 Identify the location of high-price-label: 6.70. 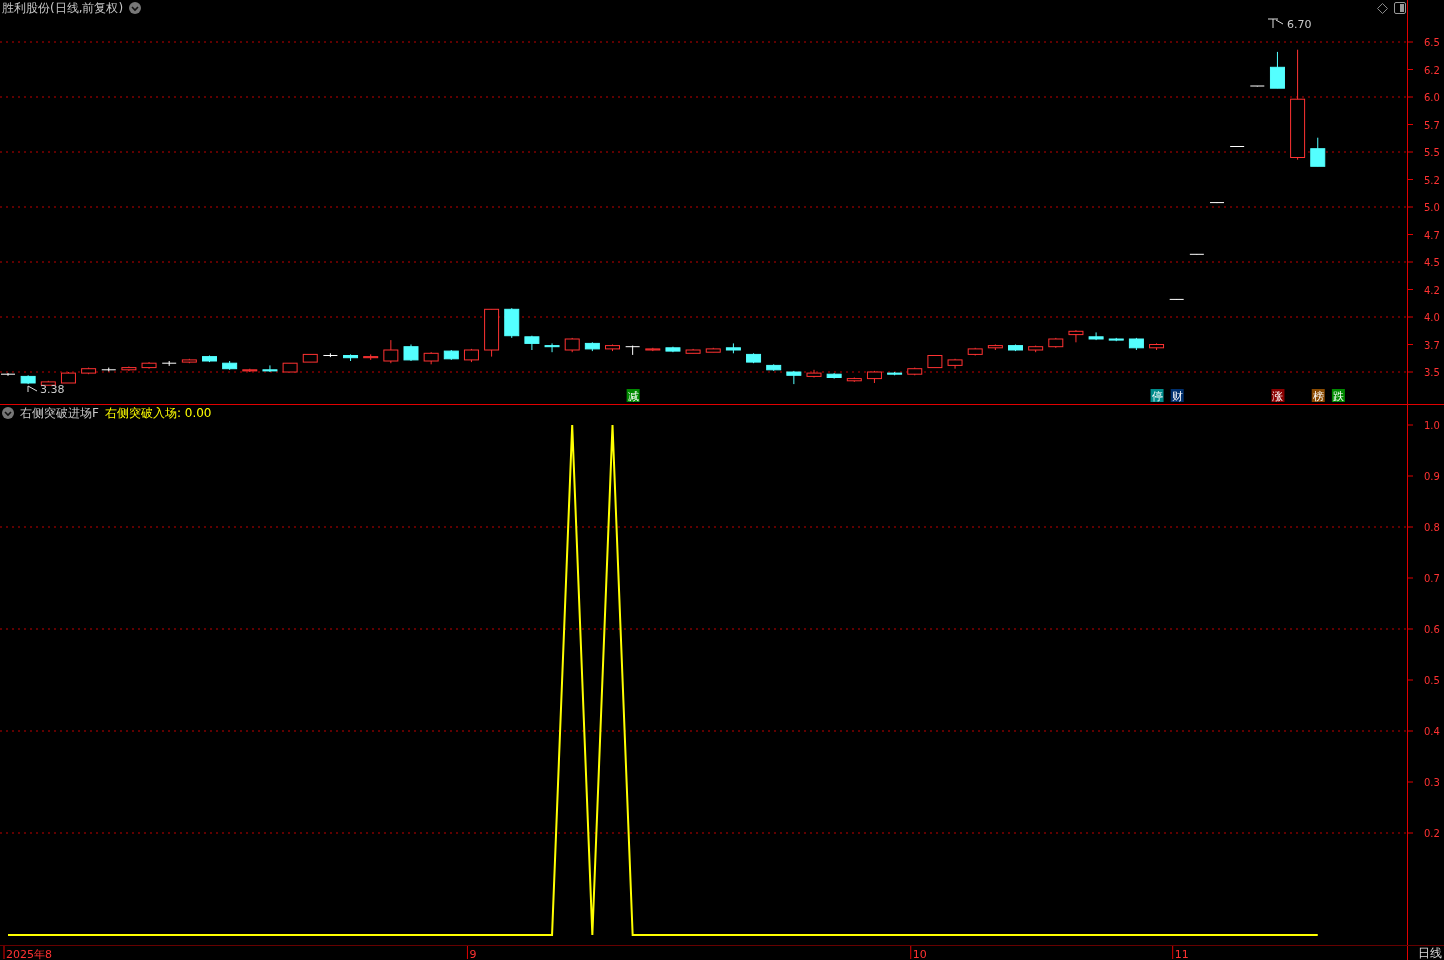
(1299, 24).